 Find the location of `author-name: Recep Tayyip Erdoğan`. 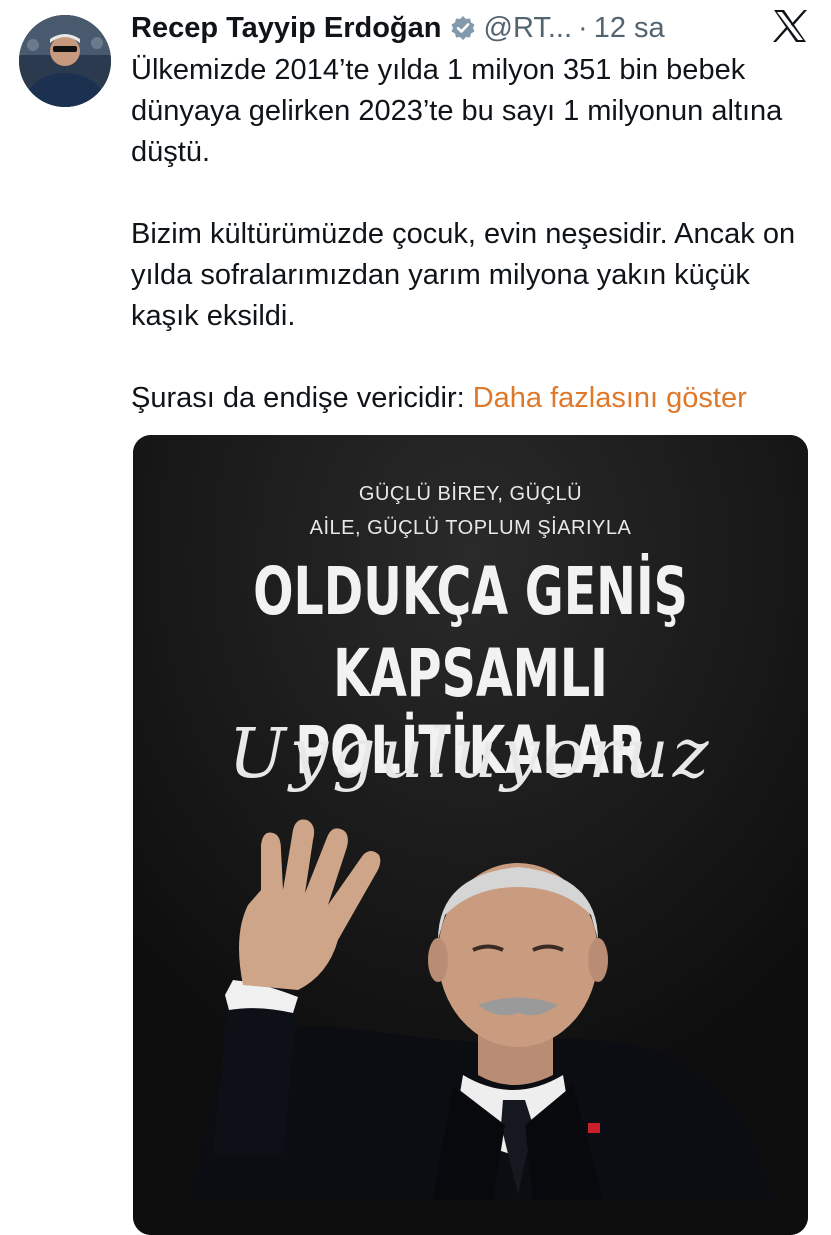

author-name: Recep Tayyip Erdoğan is located at coordinates (286, 28).